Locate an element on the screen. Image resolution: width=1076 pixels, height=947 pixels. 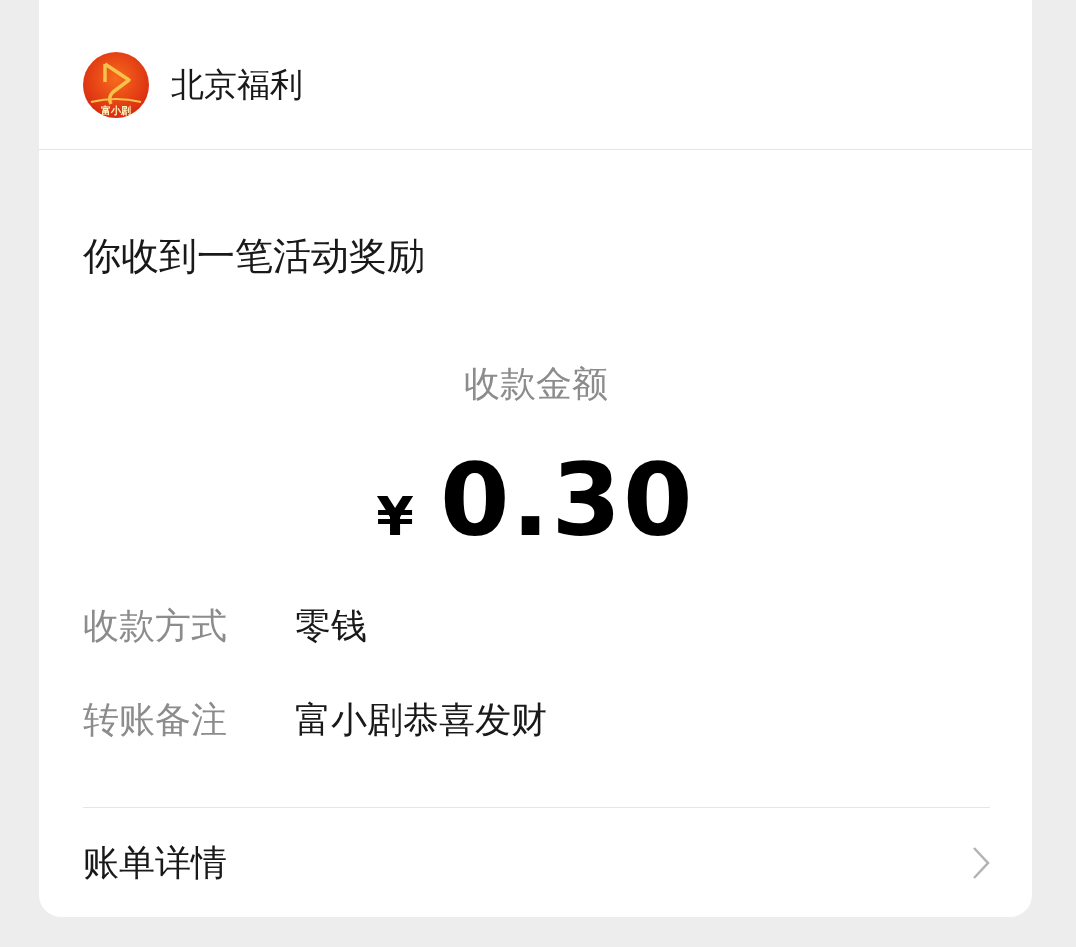
amount-value: 0.30 is located at coordinates (567, 501).